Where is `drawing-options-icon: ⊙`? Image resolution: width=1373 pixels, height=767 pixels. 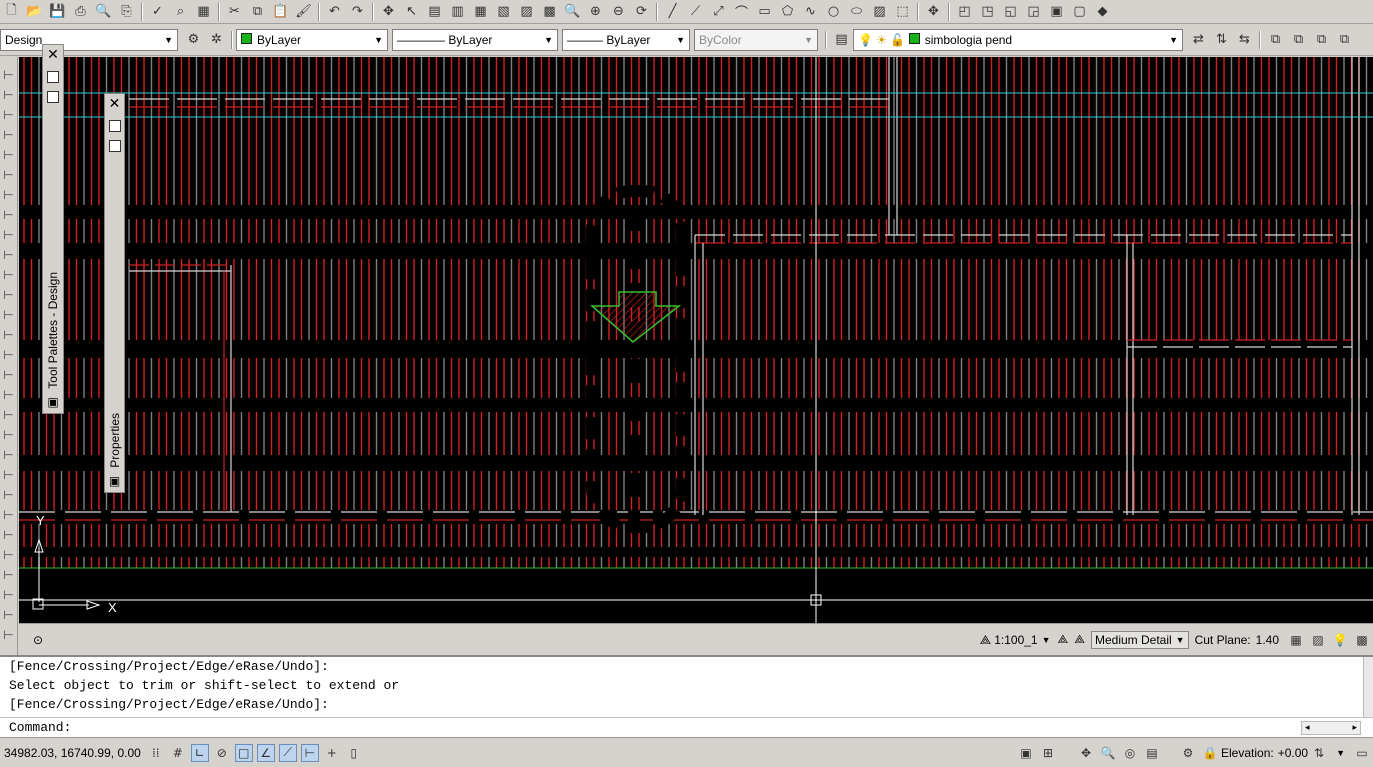
drawing-options-icon: ⊙ is located at coordinates (38, 640).